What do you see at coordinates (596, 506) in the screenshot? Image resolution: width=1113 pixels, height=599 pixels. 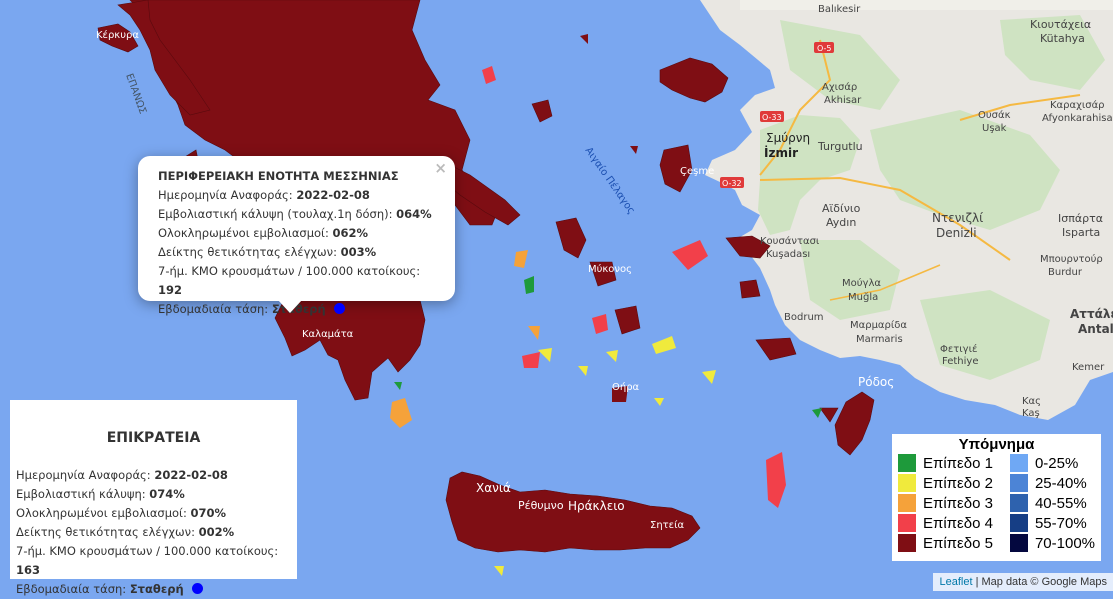 I see `label-irakleio: Ηράκλειο` at bounding box center [596, 506].